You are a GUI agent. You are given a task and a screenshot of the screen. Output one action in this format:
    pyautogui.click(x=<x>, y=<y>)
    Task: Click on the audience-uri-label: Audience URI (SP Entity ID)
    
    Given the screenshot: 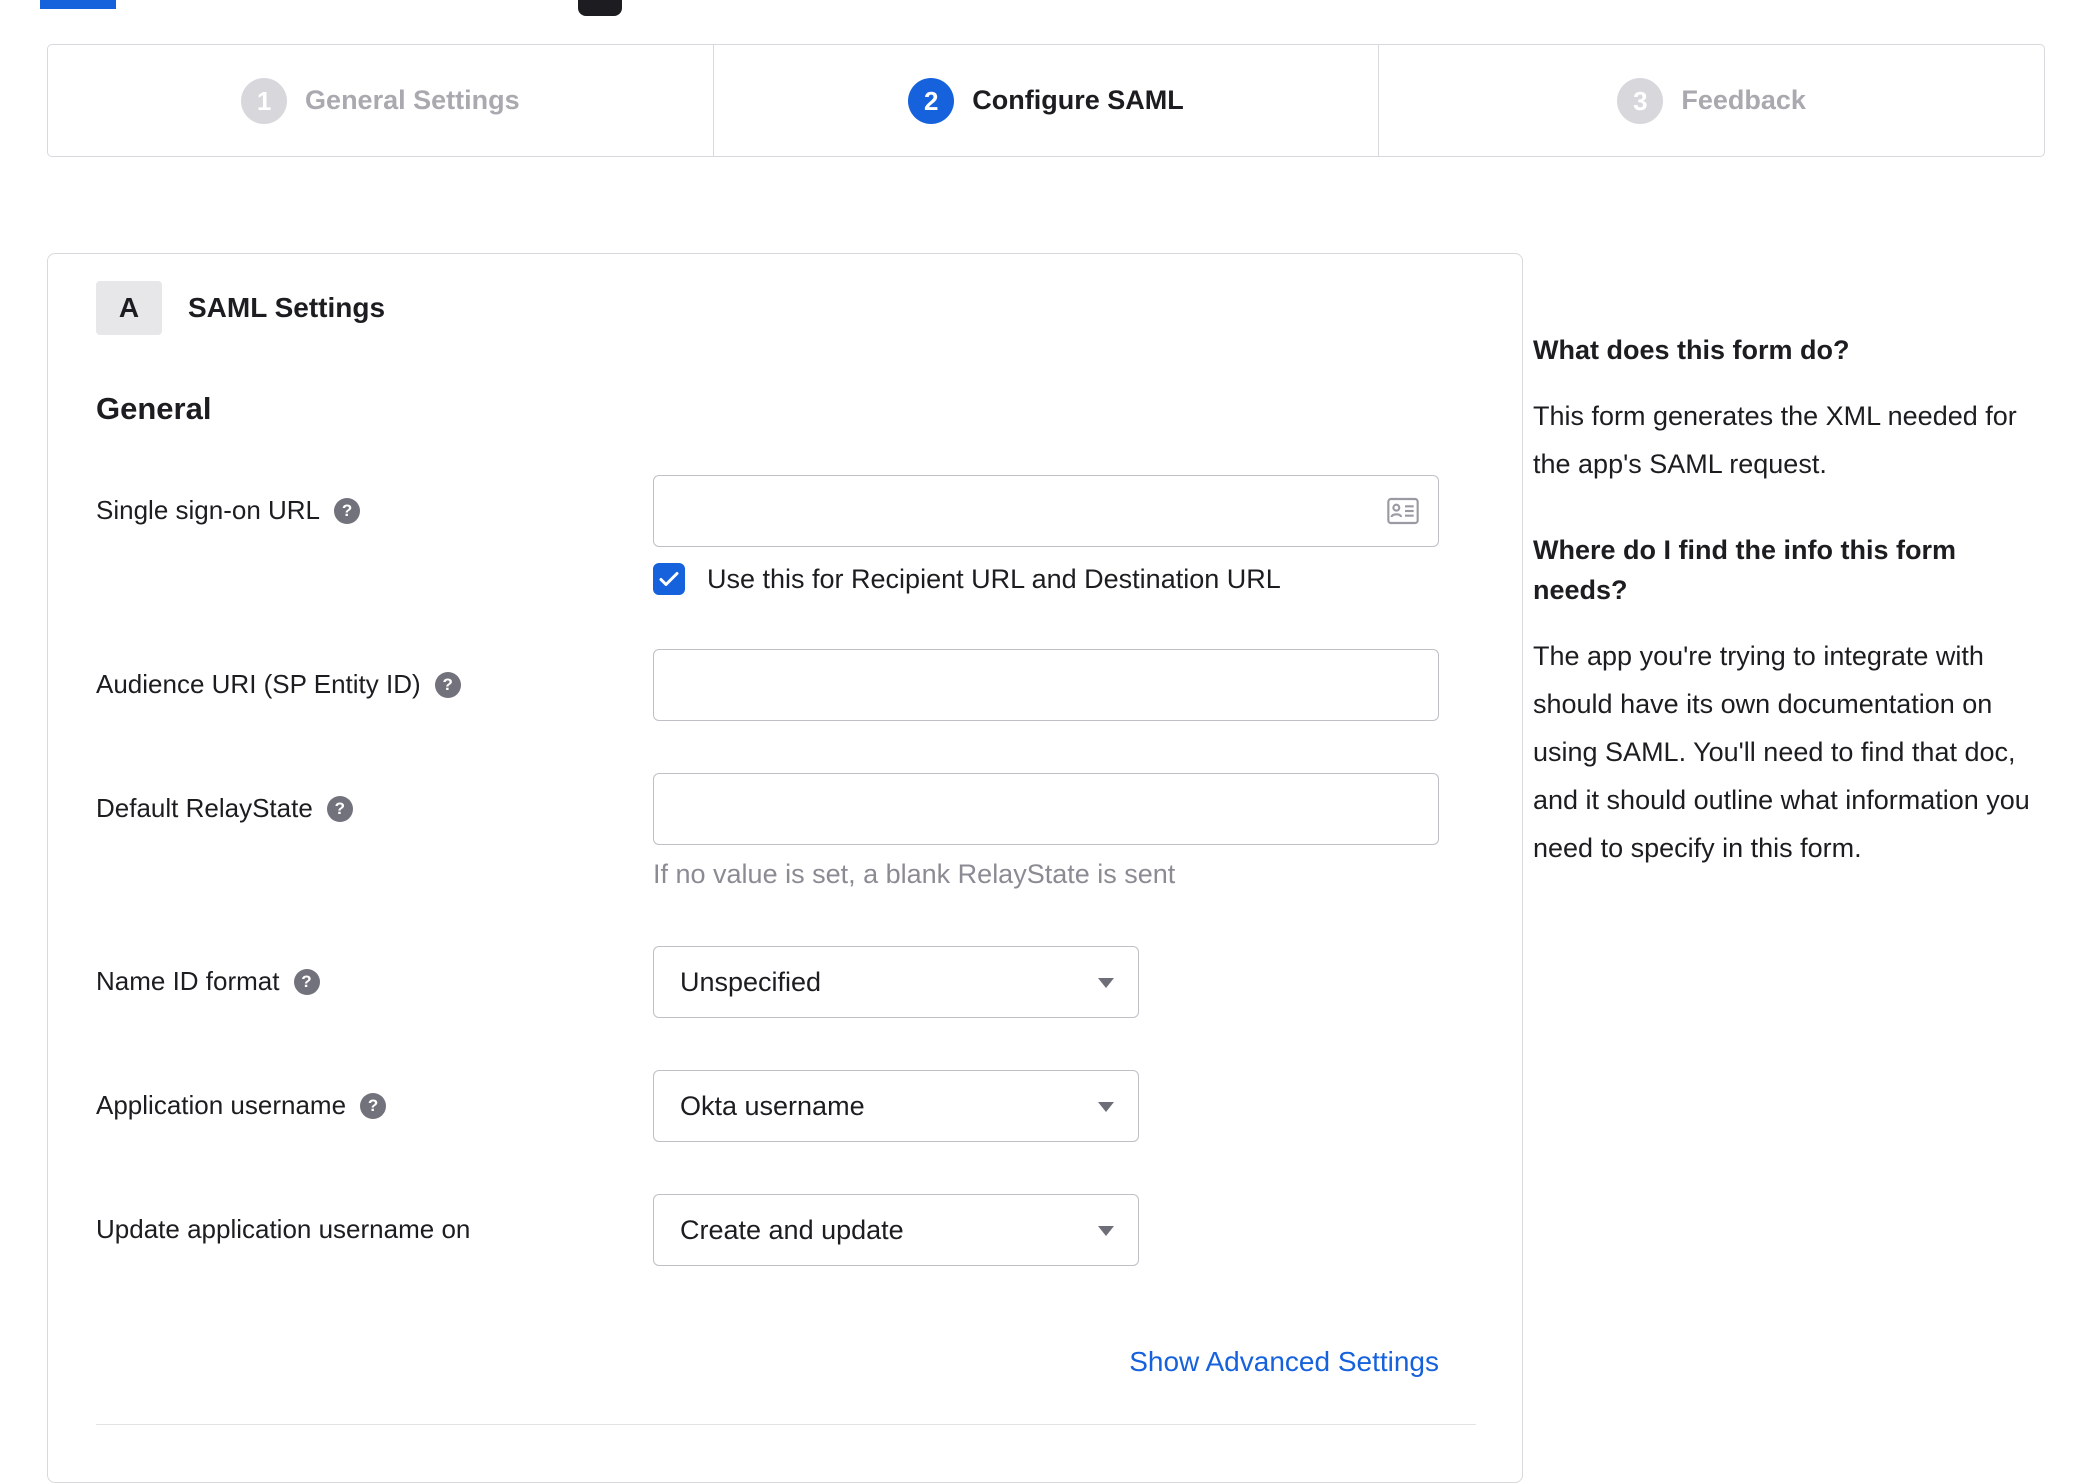 What is the action you would take?
    pyautogui.click(x=258, y=684)
    